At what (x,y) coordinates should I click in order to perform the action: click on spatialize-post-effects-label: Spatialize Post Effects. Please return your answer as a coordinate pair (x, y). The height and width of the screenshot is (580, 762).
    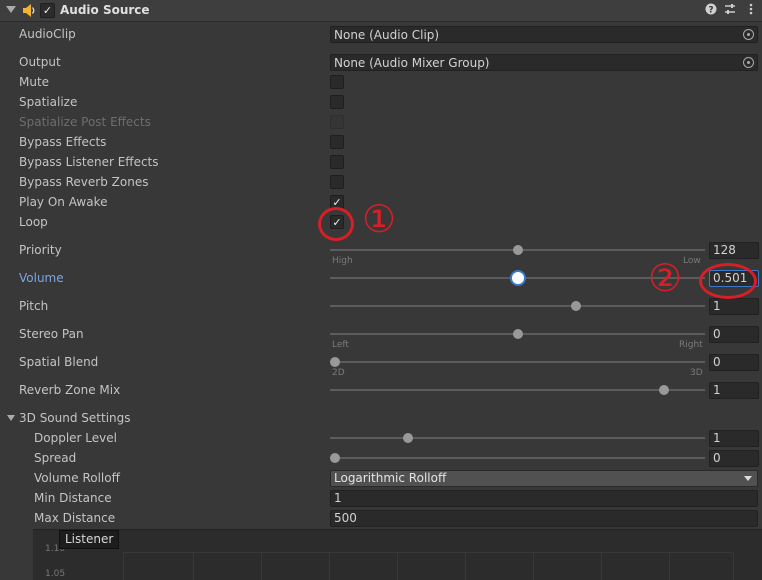
    Looking at the image, I should click on (85, 122).